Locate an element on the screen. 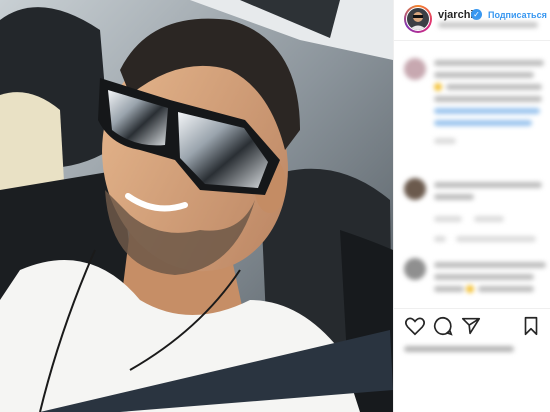 The height and width of the screenshot is (412, 550). username: vjarchi is located at coordinates (455, 15).